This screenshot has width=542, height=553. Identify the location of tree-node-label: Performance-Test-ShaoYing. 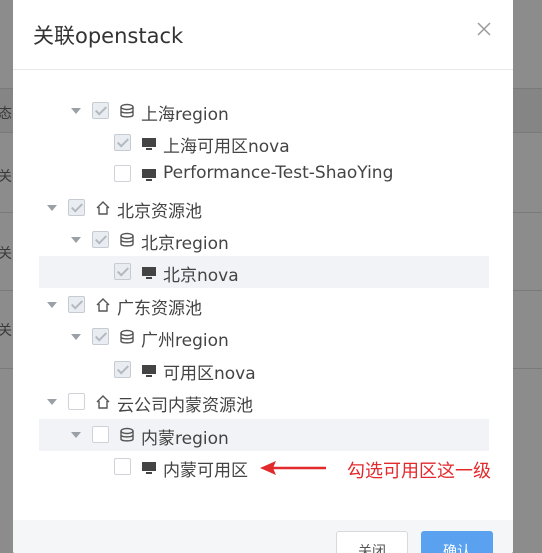
(278, 173).